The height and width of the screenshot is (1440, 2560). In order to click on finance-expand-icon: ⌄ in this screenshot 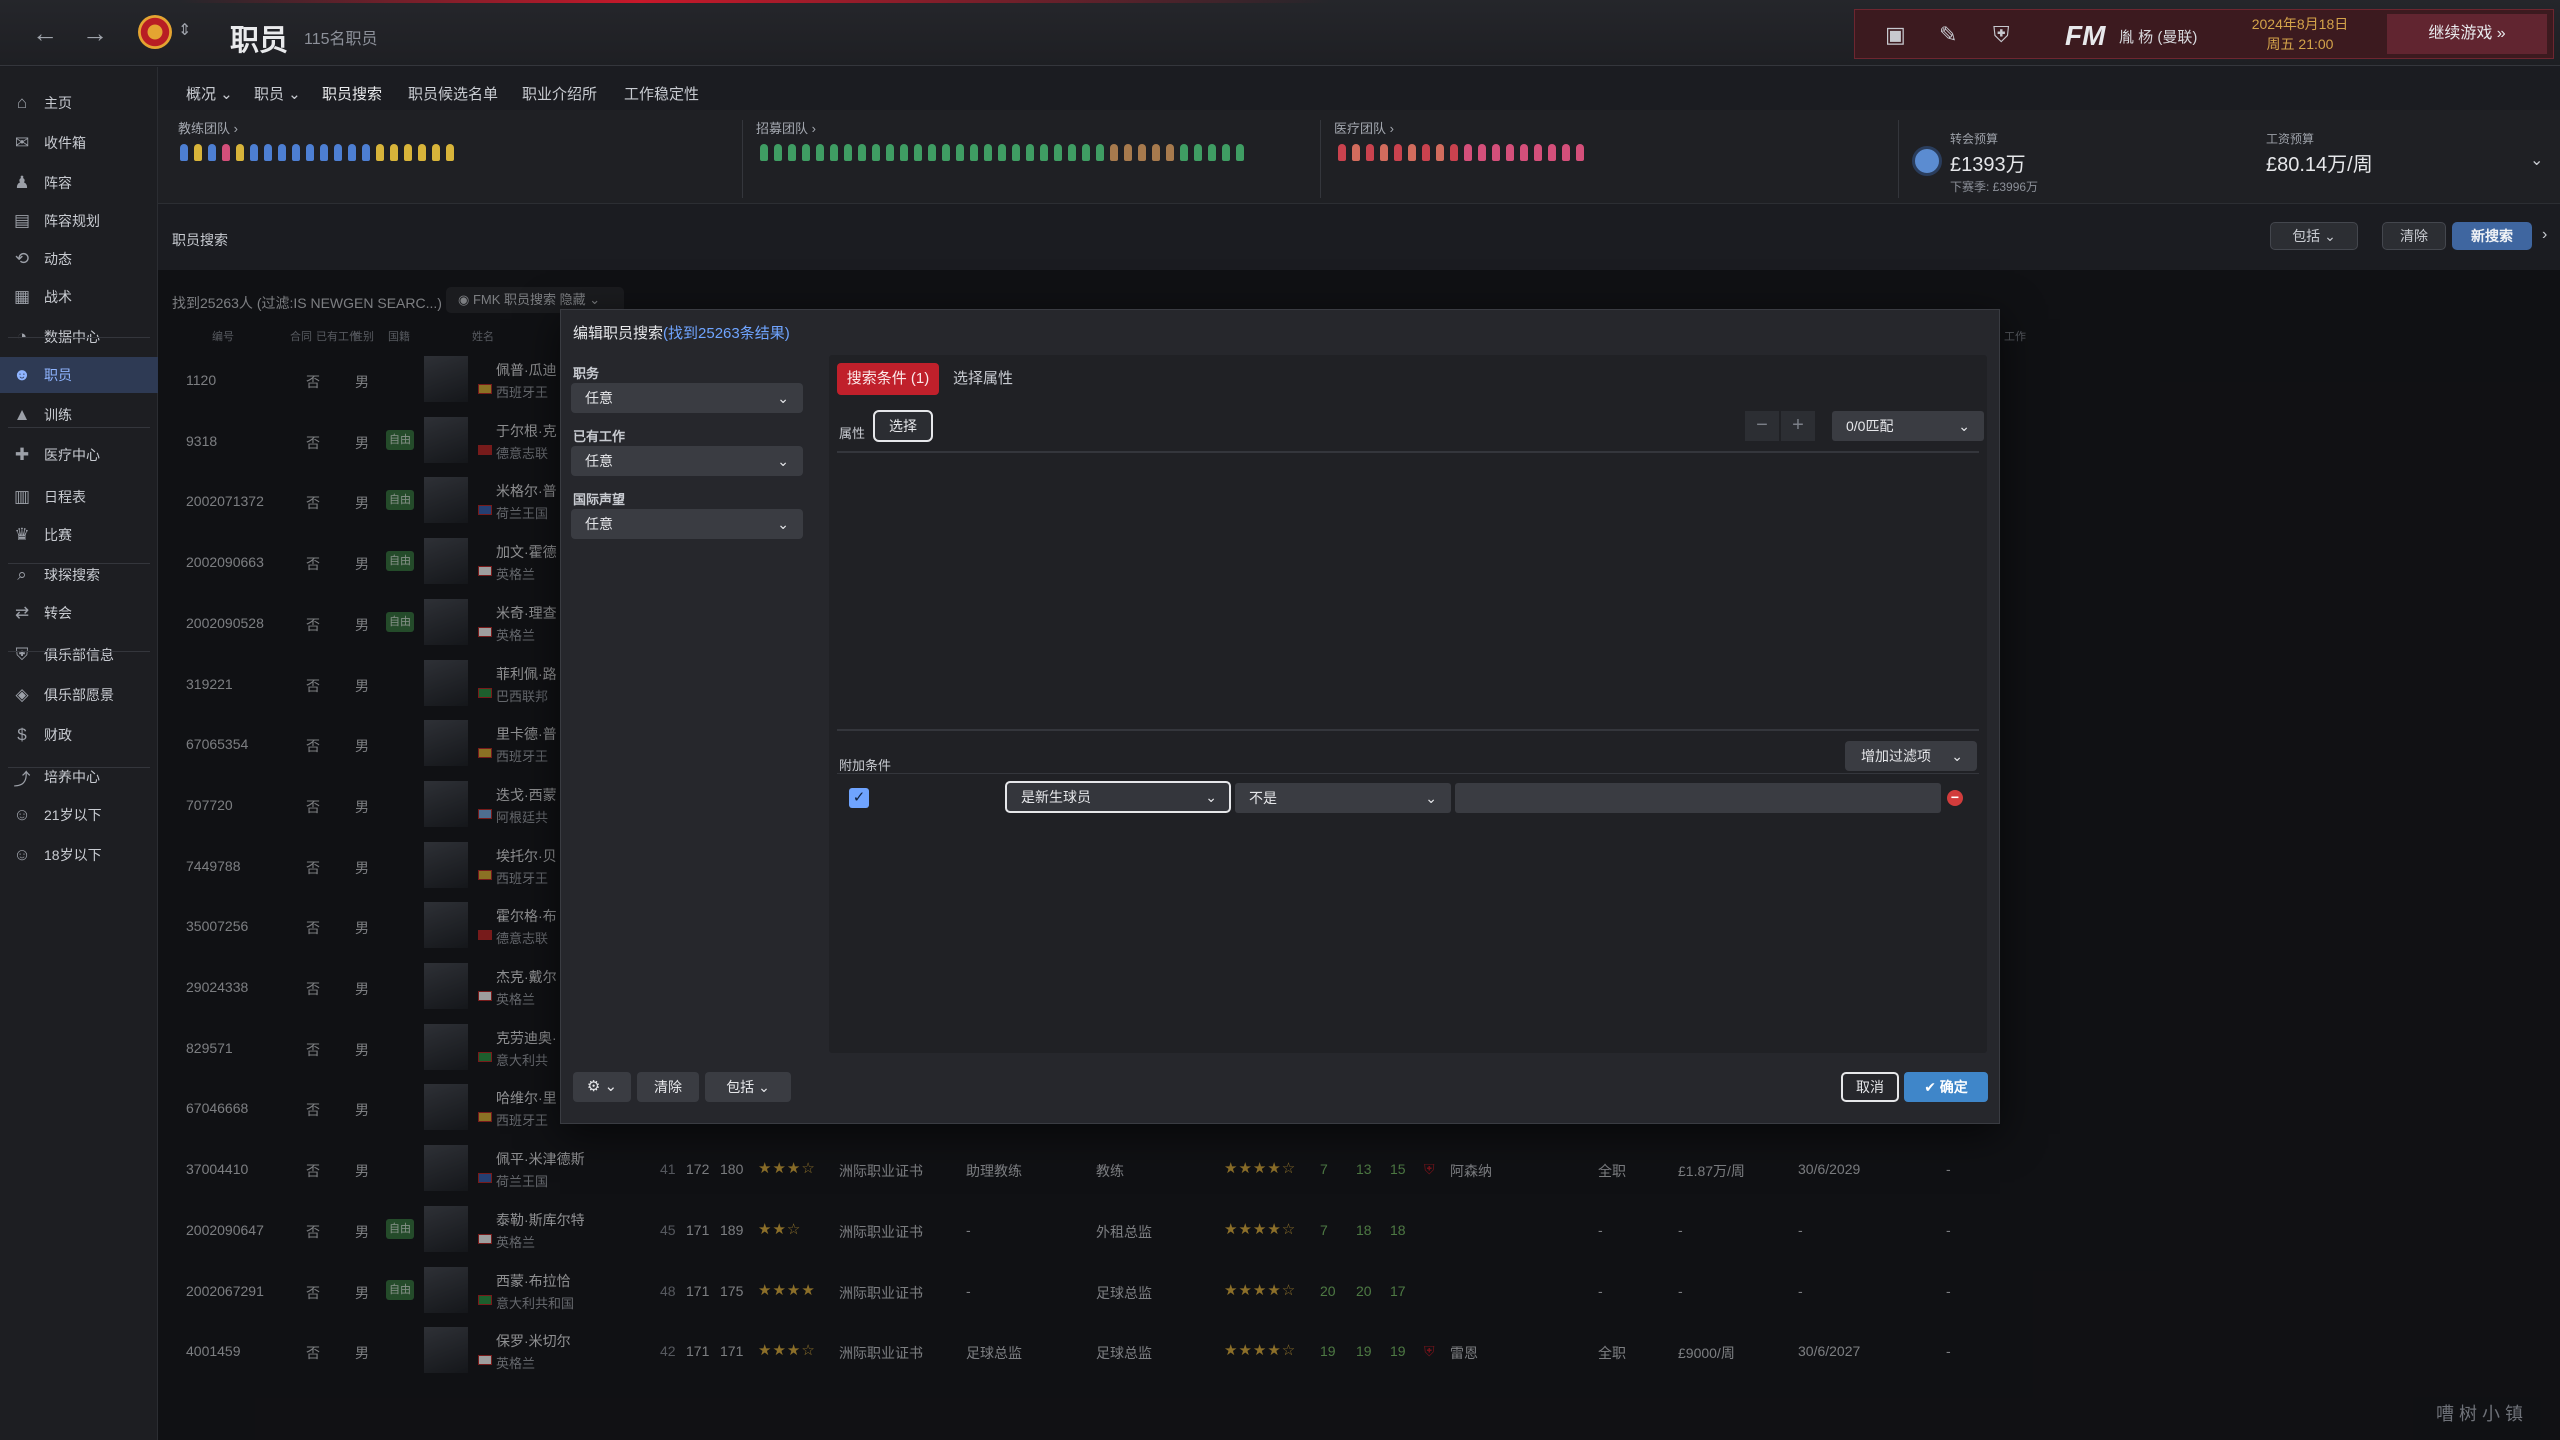, I will do `click(2536, 160)`.